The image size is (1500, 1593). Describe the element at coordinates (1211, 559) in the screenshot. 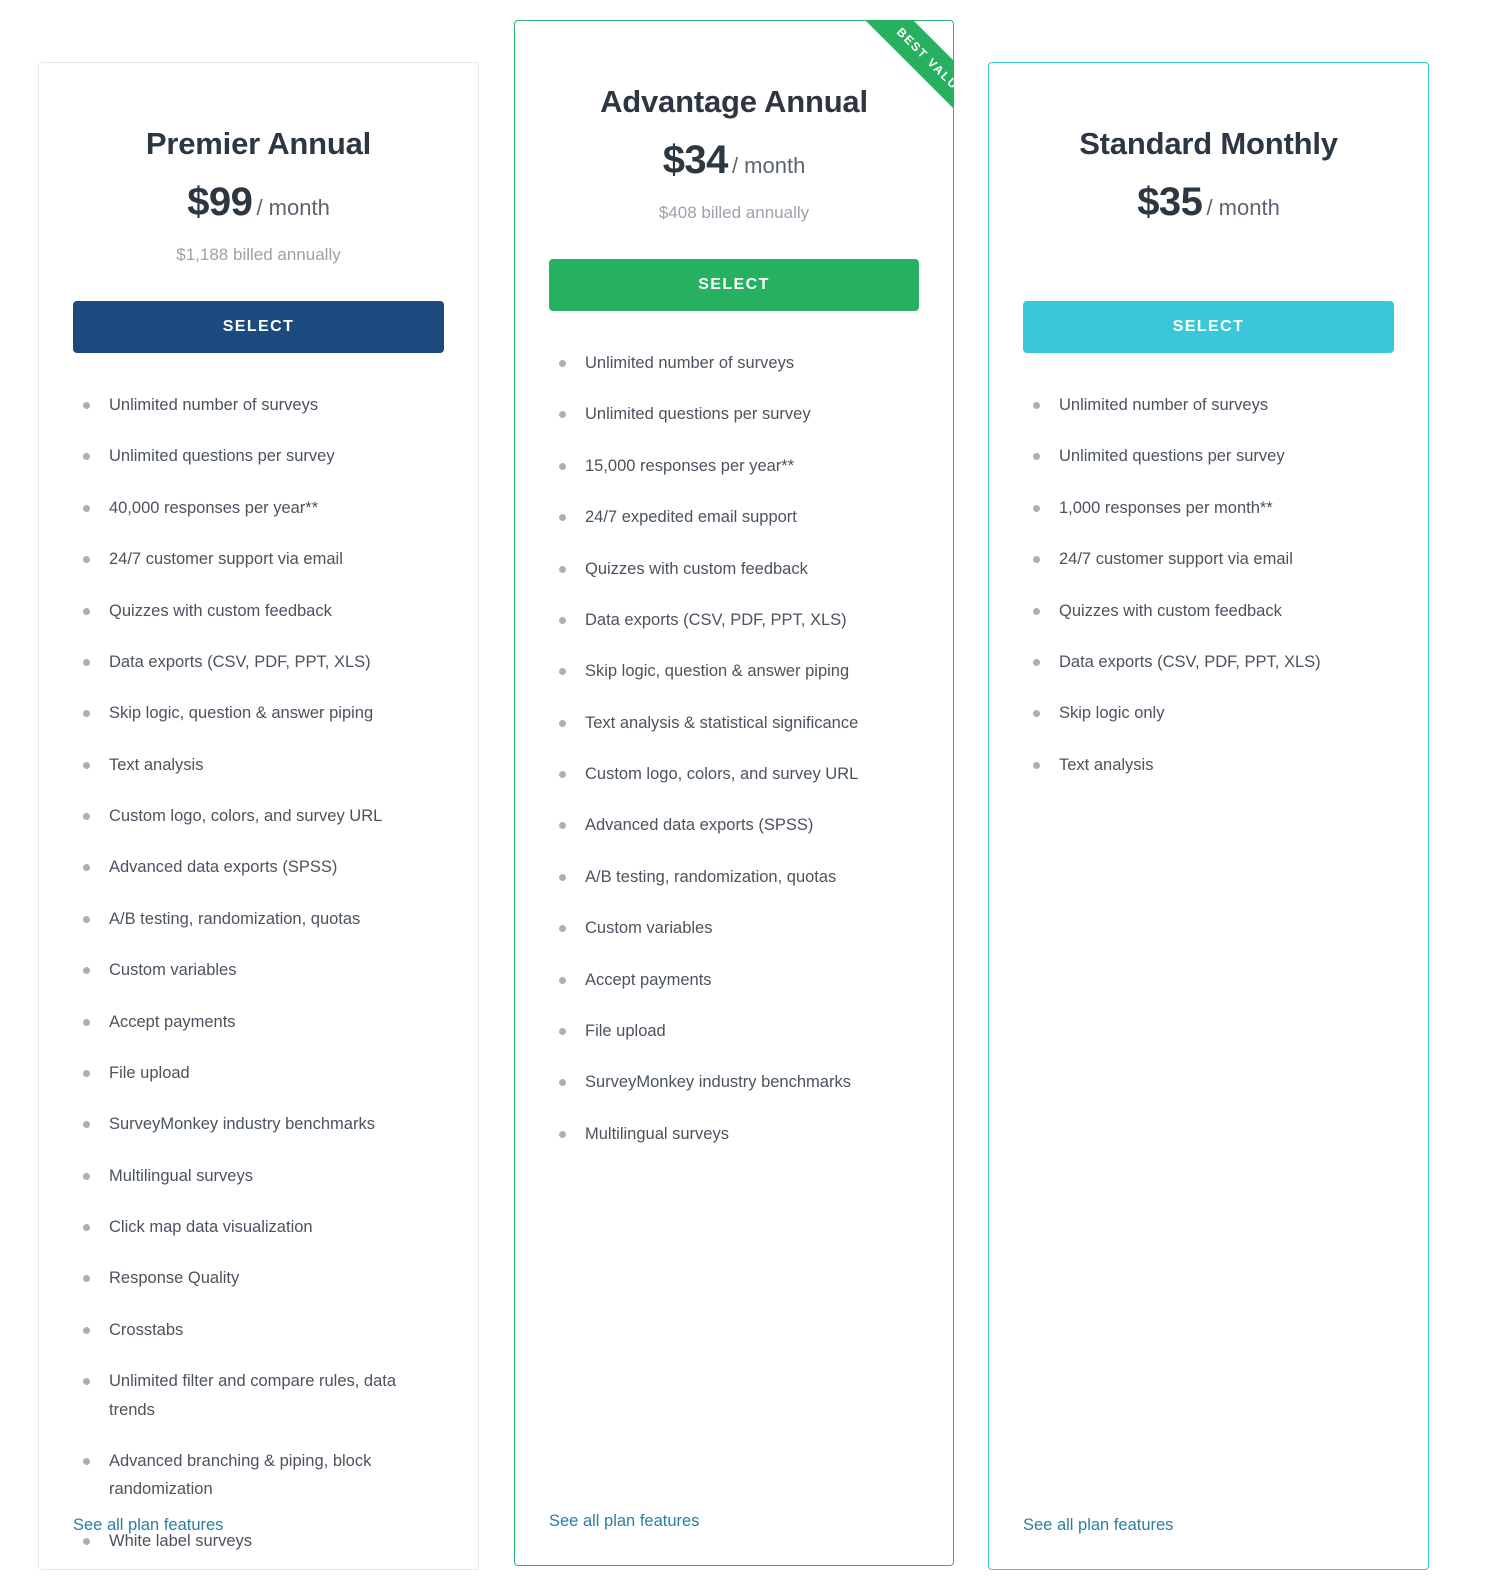

I see `feature-item: 24/7 customer support via email` at that location.